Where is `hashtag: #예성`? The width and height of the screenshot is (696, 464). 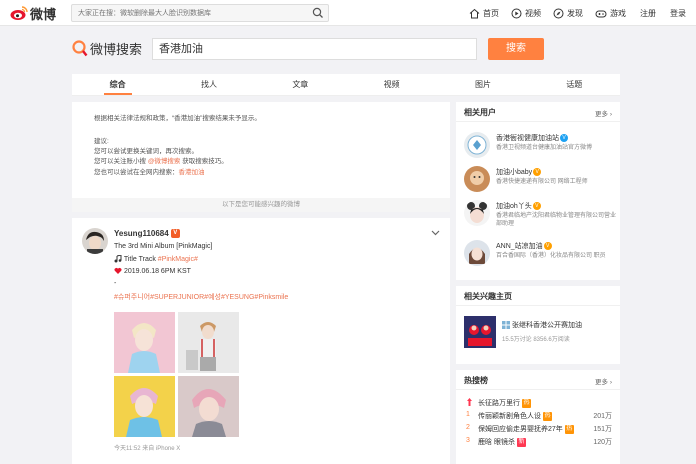
hashtag: #예성 is located at coordinates (212, 297).